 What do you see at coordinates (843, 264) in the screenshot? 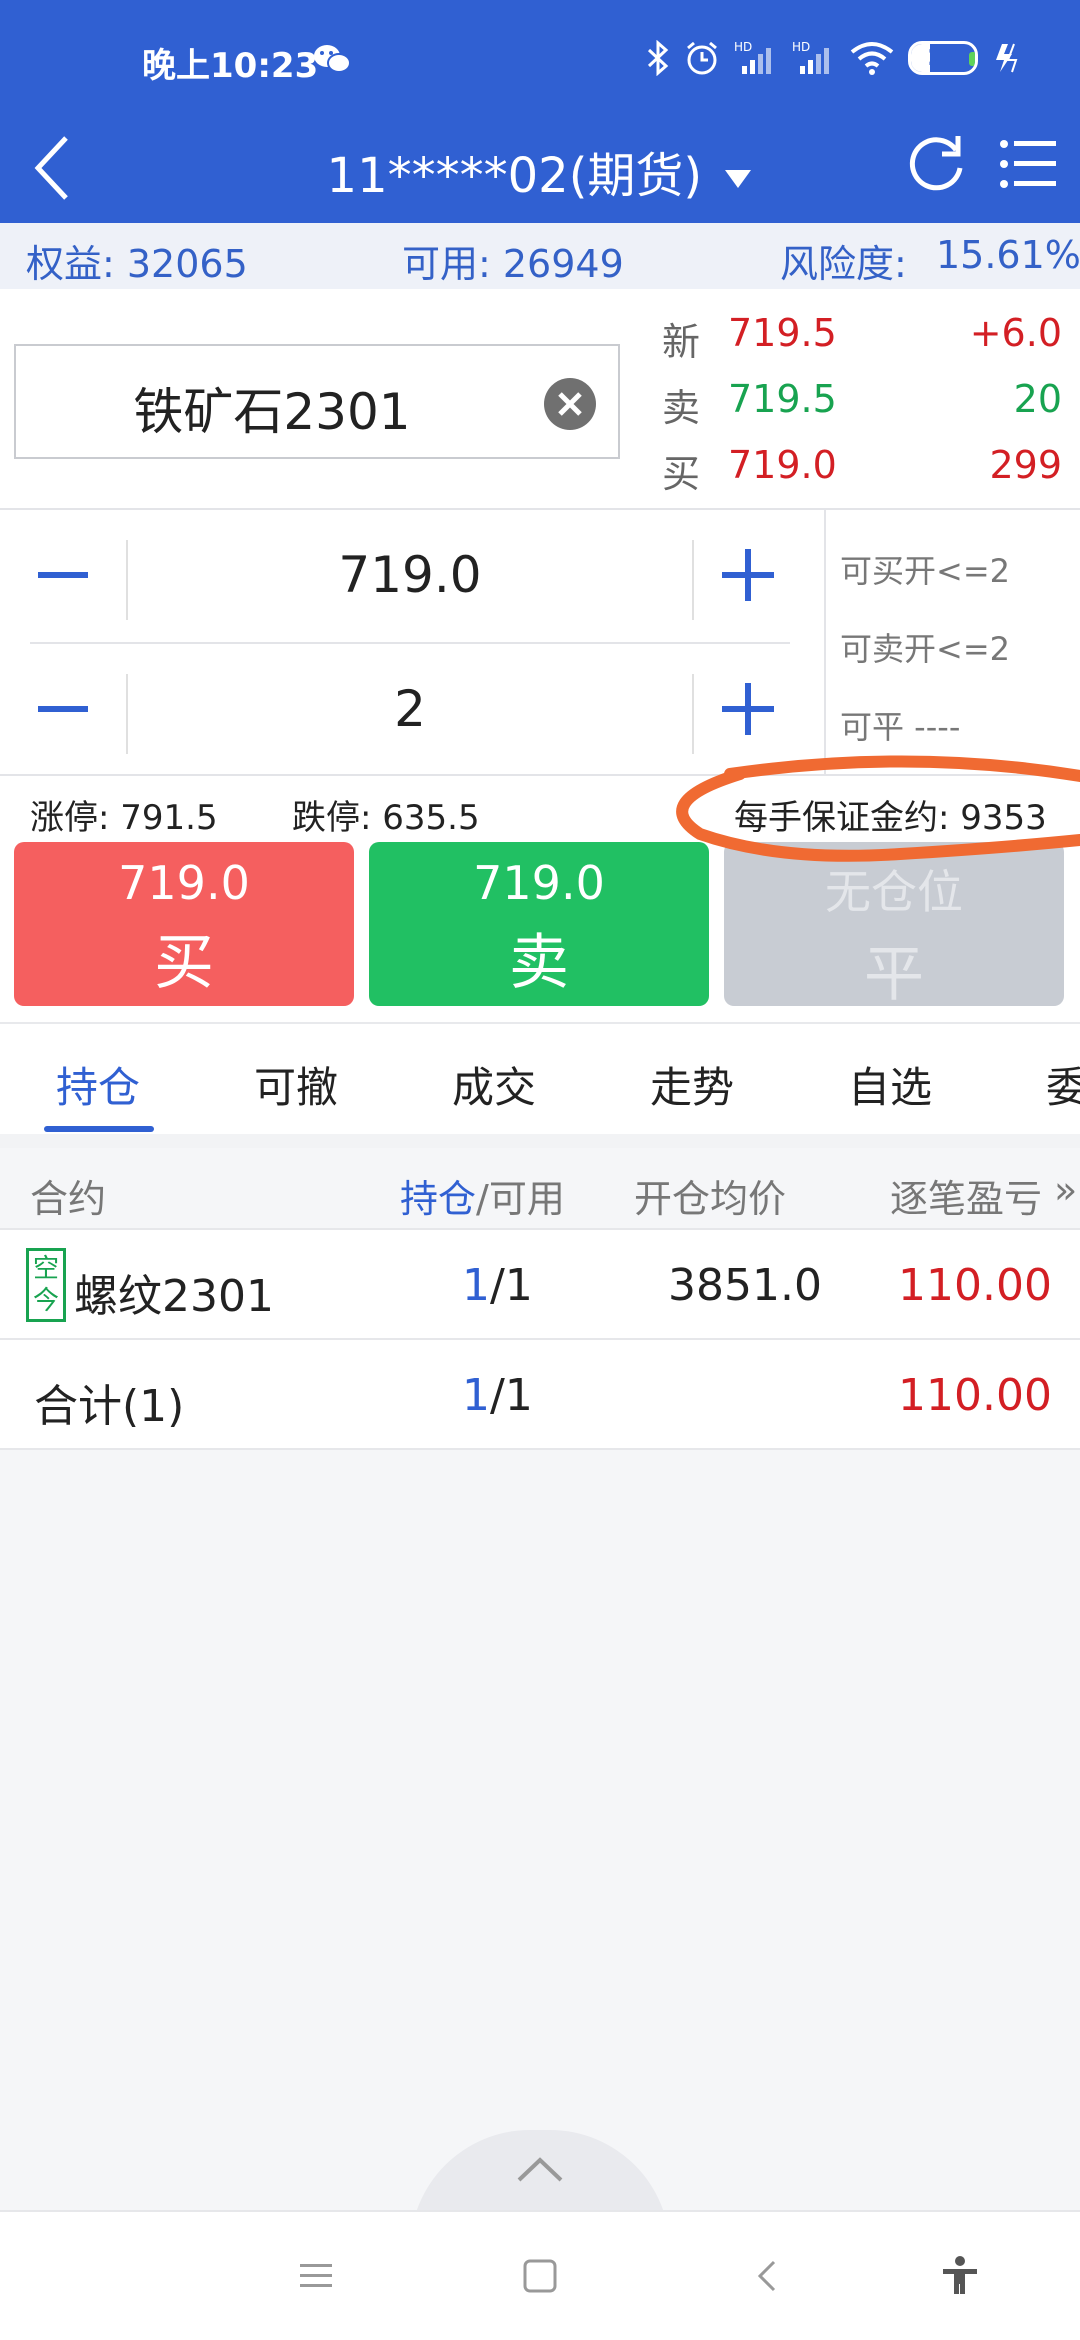
I see `risk-label: 风险度:` at bounding box center [843, 264].